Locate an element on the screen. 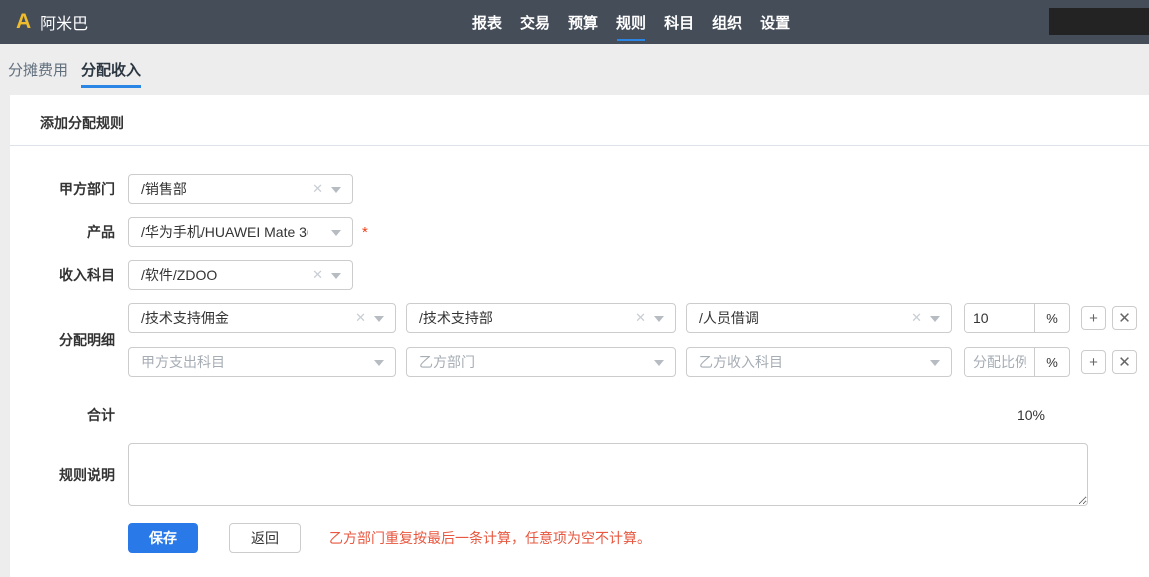 The image size is (1149, 577). party-b-dept-value: /技术支持部 is located at coordinates (456, 318).